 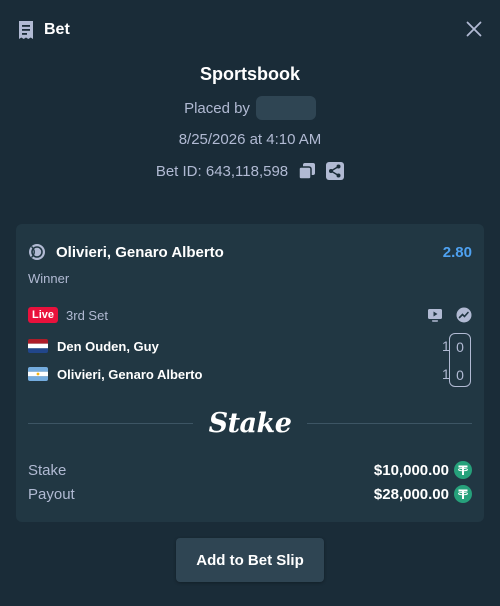 I want to click on modal-title: Bet, so click(x=57, y=29).